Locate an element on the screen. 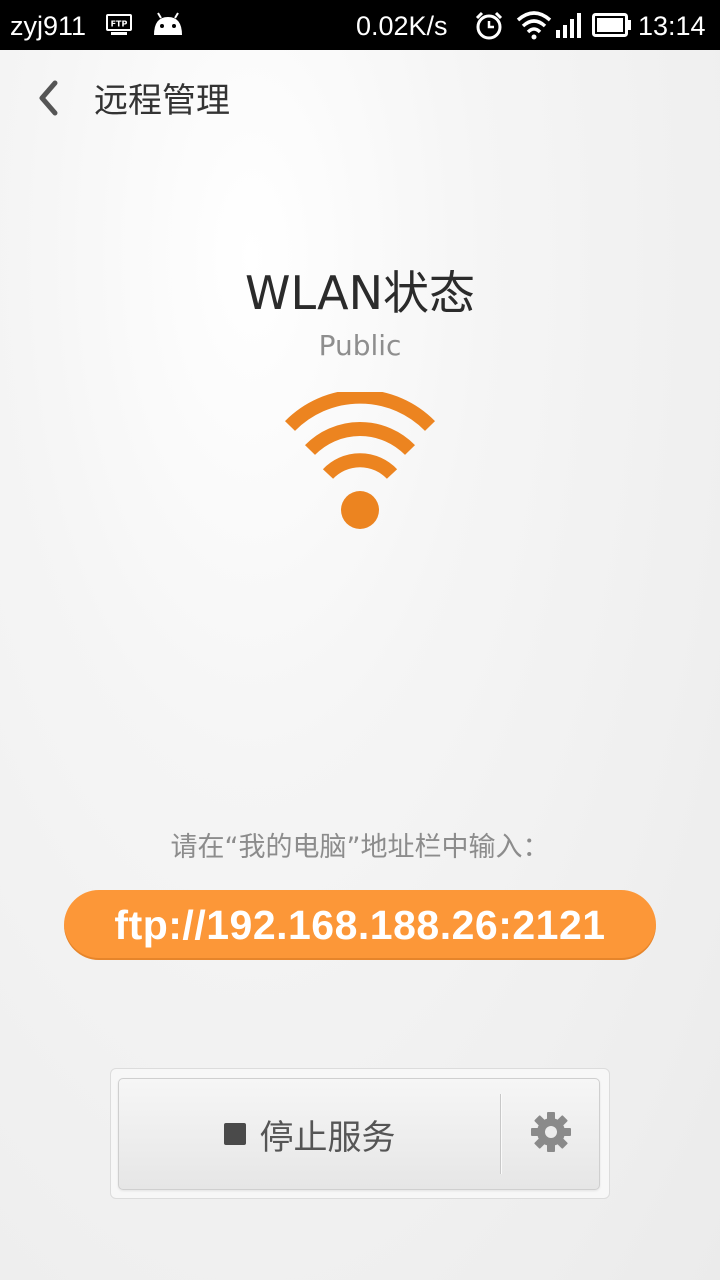 Image resolution: width=720 pixels, height=1280 pixels. ftp-icon: FTP is located at coordinates (119, 27).